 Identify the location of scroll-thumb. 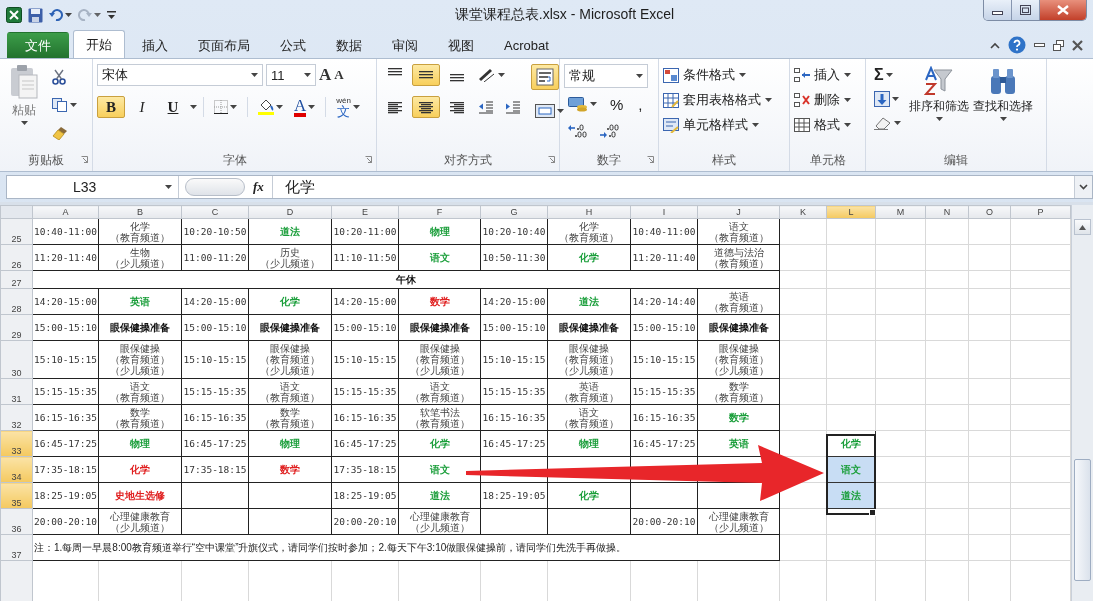
(1082, 520).